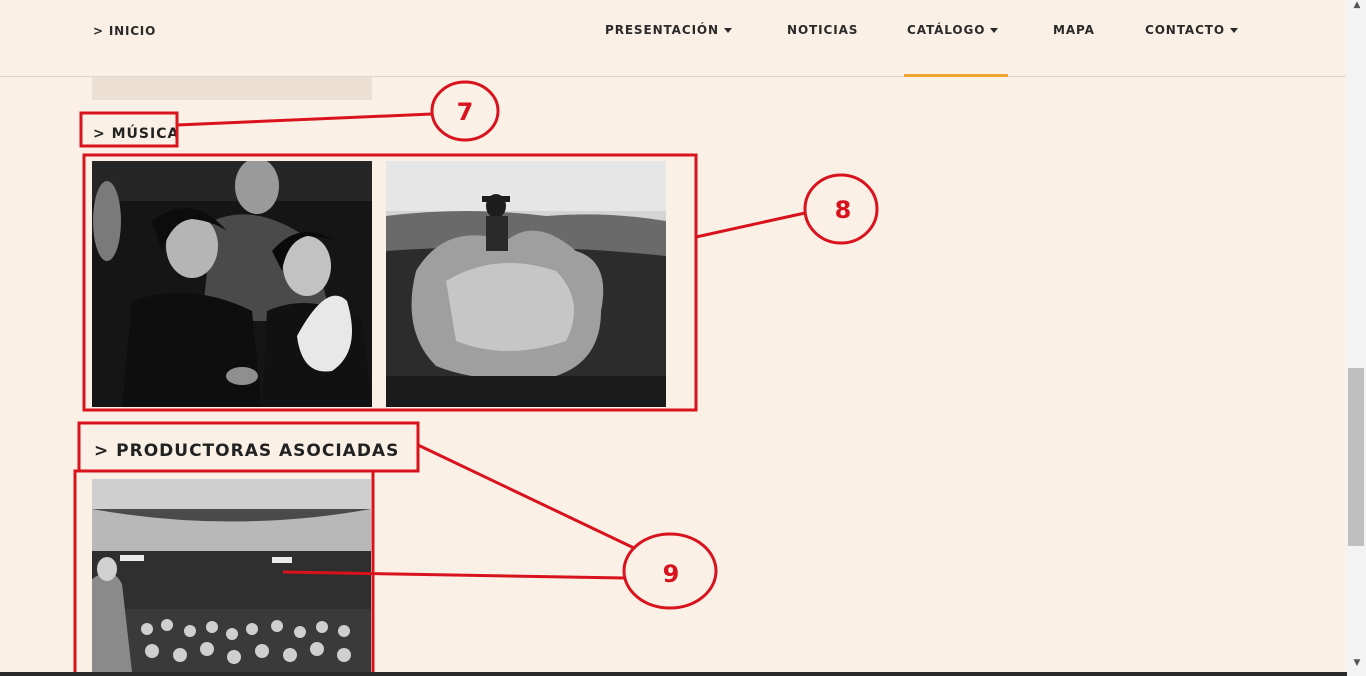  I want to click on nav-item-label: NOTICIAS, so click(823, 30).